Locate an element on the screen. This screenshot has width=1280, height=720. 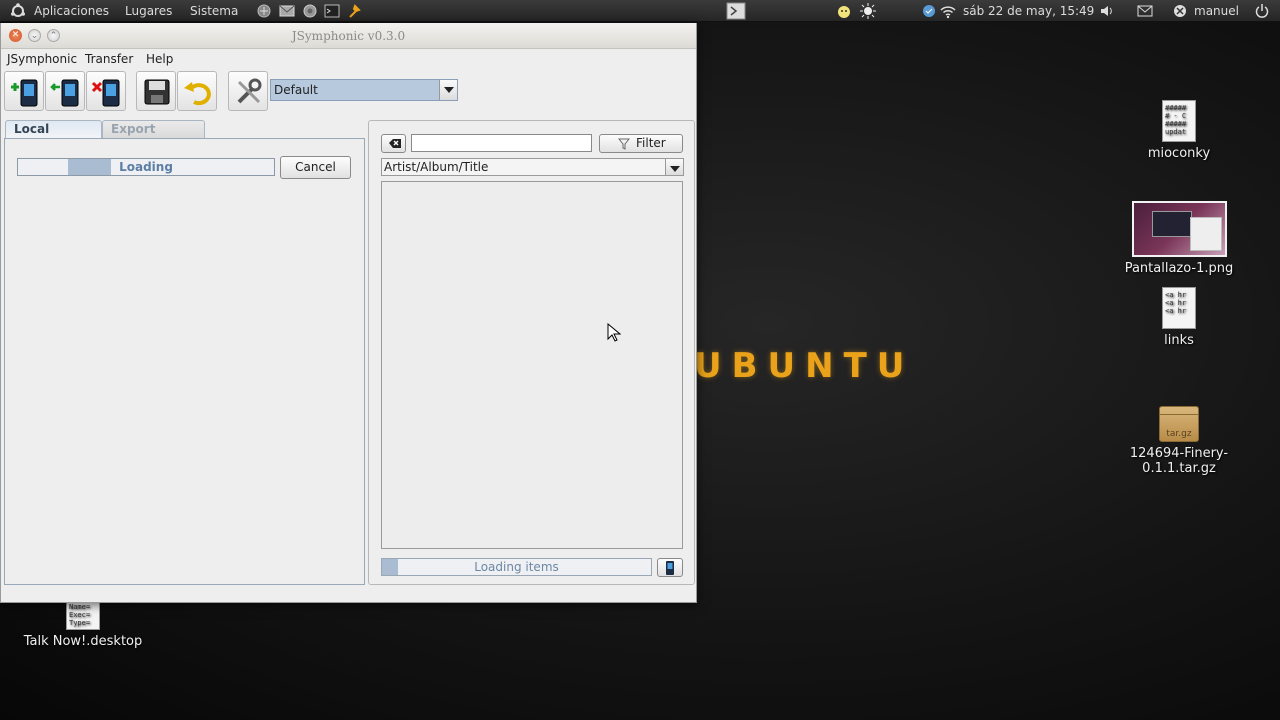
user-name: manuel is located at coordinates (1216, 11).